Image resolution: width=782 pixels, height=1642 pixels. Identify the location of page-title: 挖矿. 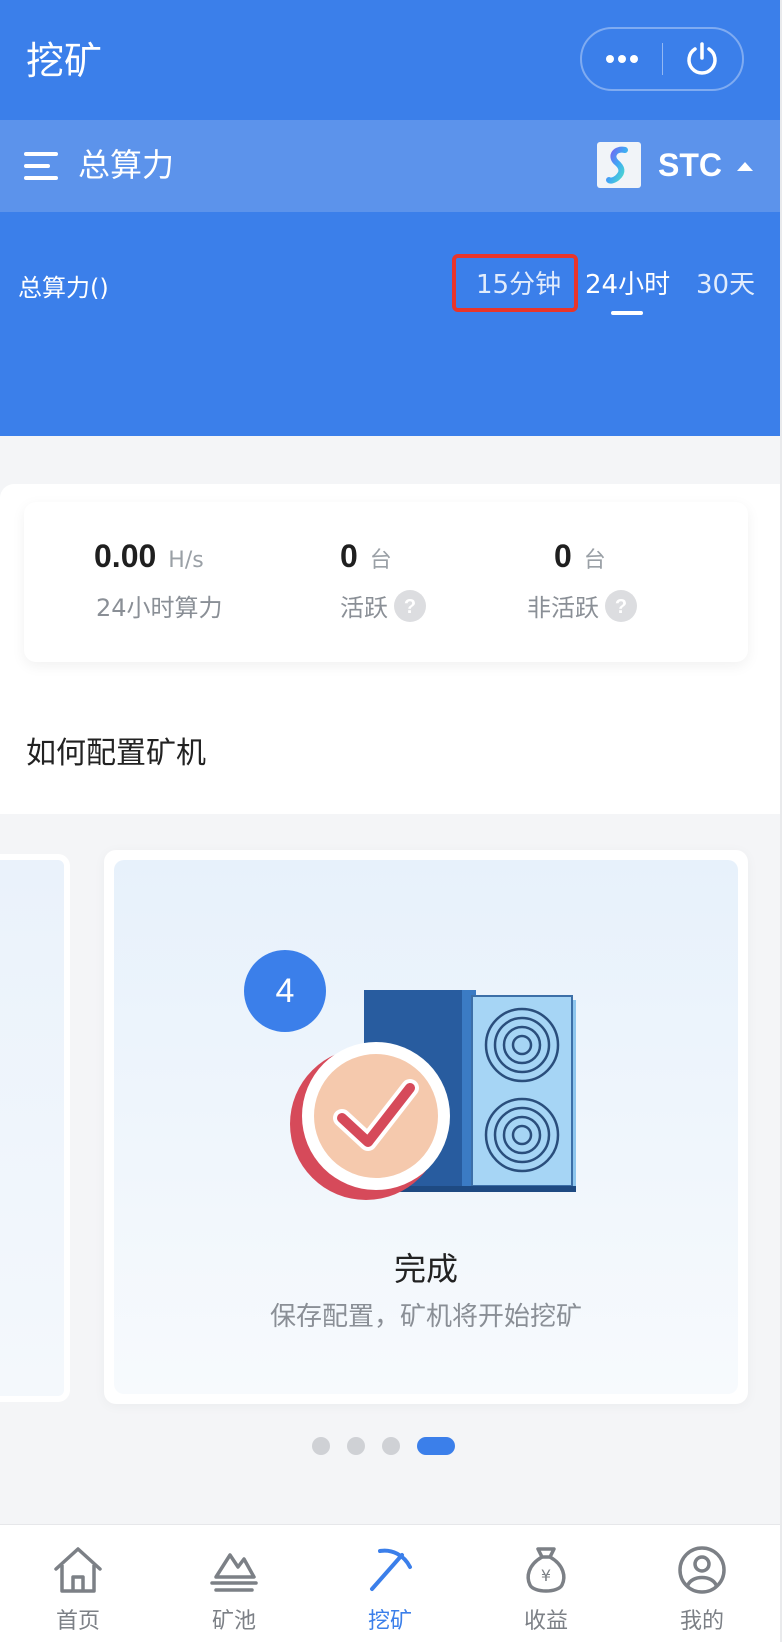
(64, 61).